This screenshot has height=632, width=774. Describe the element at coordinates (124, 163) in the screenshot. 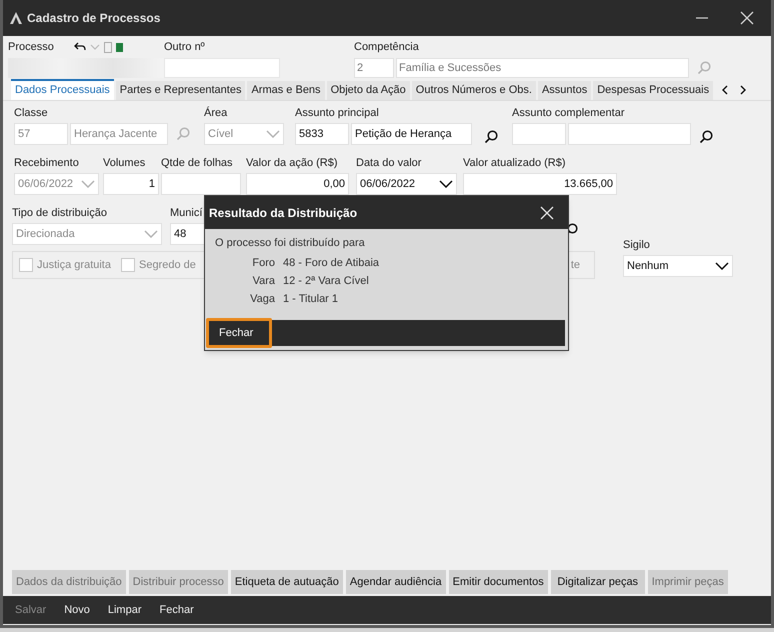

I see `field-label: Volumes` at that location.